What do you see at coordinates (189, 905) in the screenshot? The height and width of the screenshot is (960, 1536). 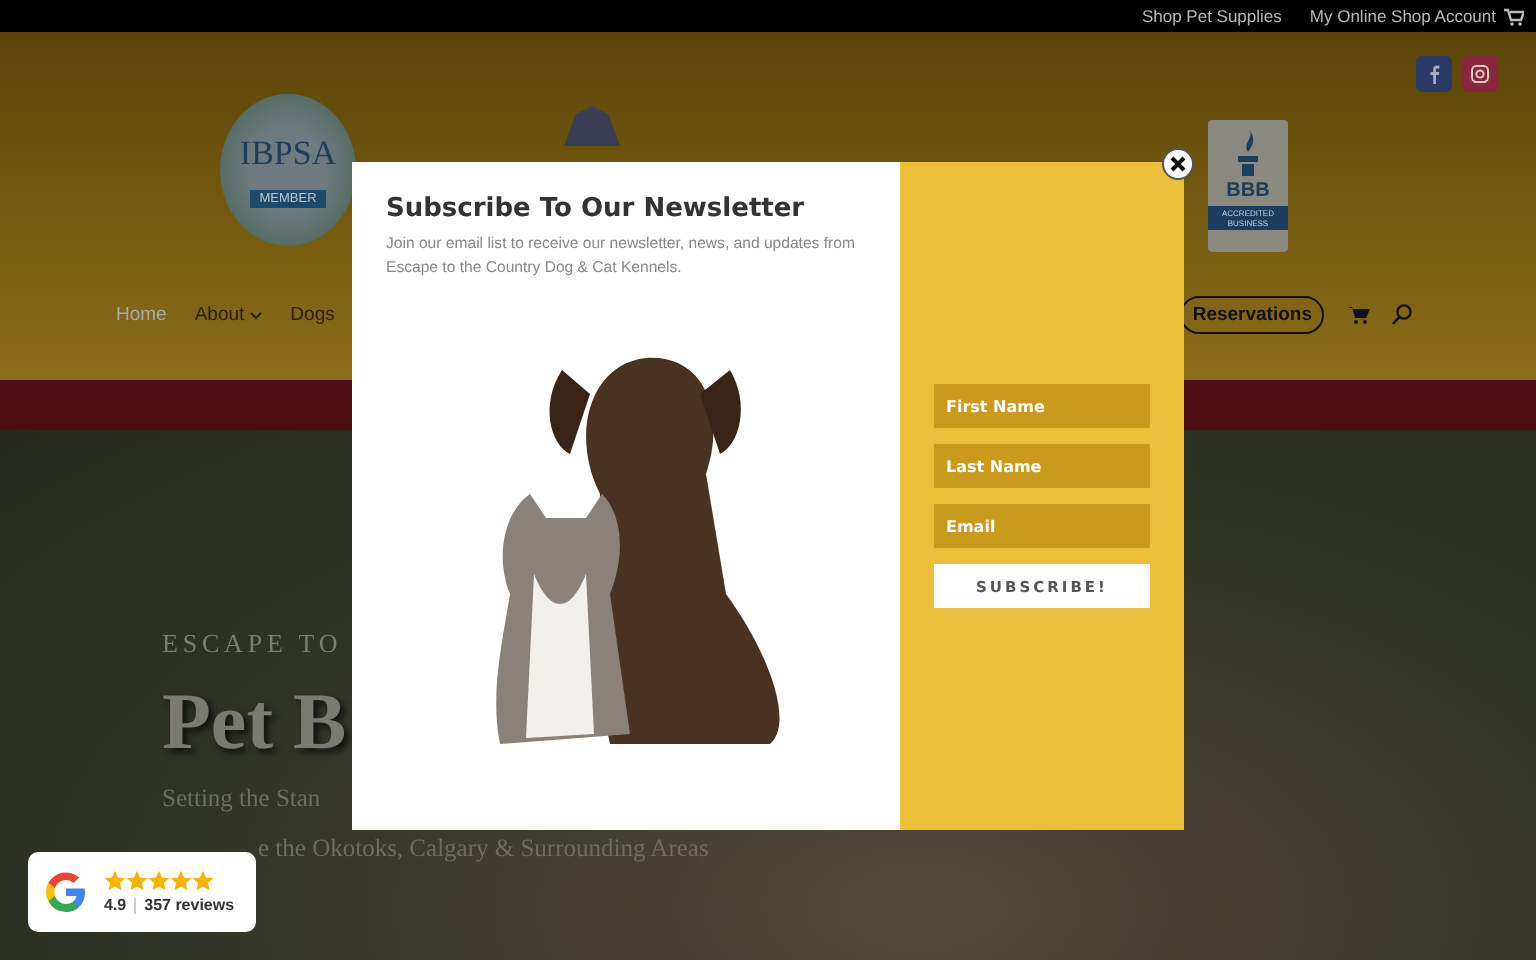 I see `review-count: 357 reviews` at bounding box center [189, 905].